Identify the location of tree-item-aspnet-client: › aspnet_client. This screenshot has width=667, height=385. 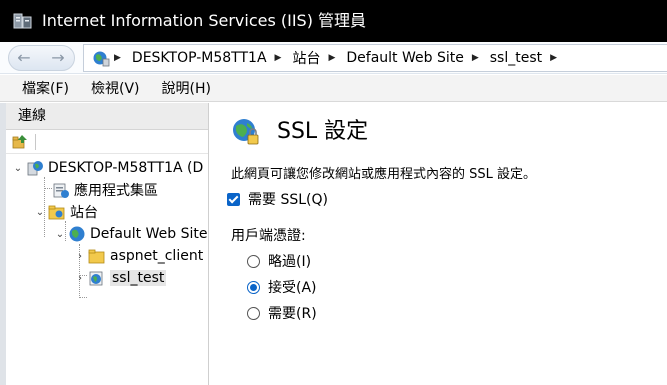
(138, 256).